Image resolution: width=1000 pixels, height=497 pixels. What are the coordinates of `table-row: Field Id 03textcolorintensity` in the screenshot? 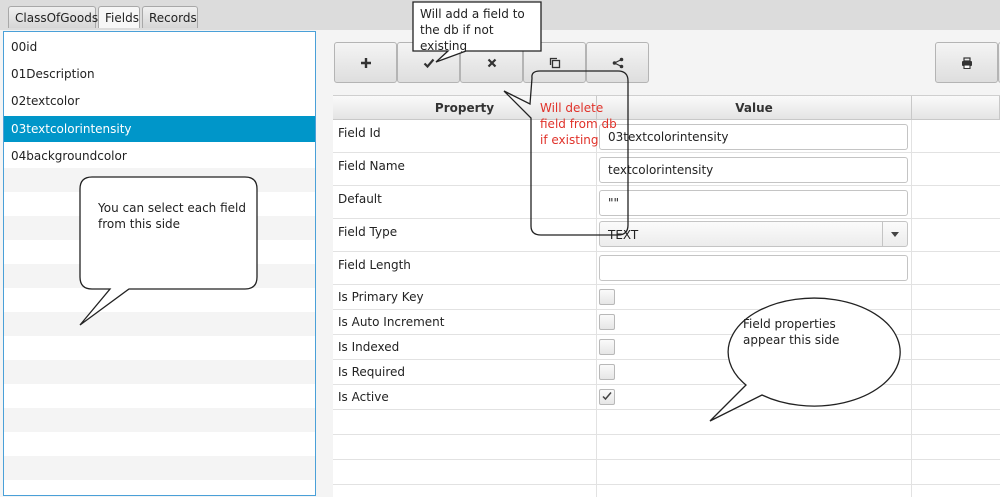 It's located at (666, 136).